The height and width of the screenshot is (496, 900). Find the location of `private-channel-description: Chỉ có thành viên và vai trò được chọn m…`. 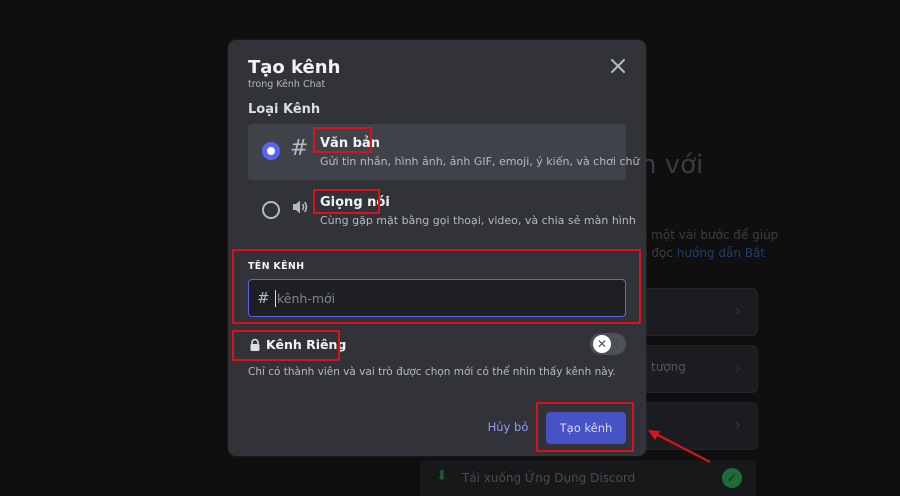

private-channel-description: Chỉ có thành viên và vai trò được chọn m… is located at coordinates (432, 372).